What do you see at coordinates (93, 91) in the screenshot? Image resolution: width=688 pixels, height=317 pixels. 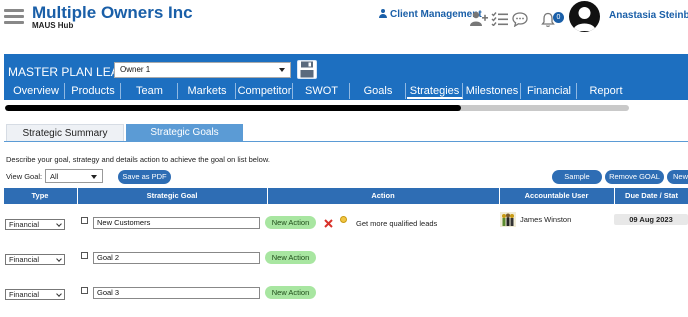 I see `tab-products: Products` at bounding box center [93, 91].